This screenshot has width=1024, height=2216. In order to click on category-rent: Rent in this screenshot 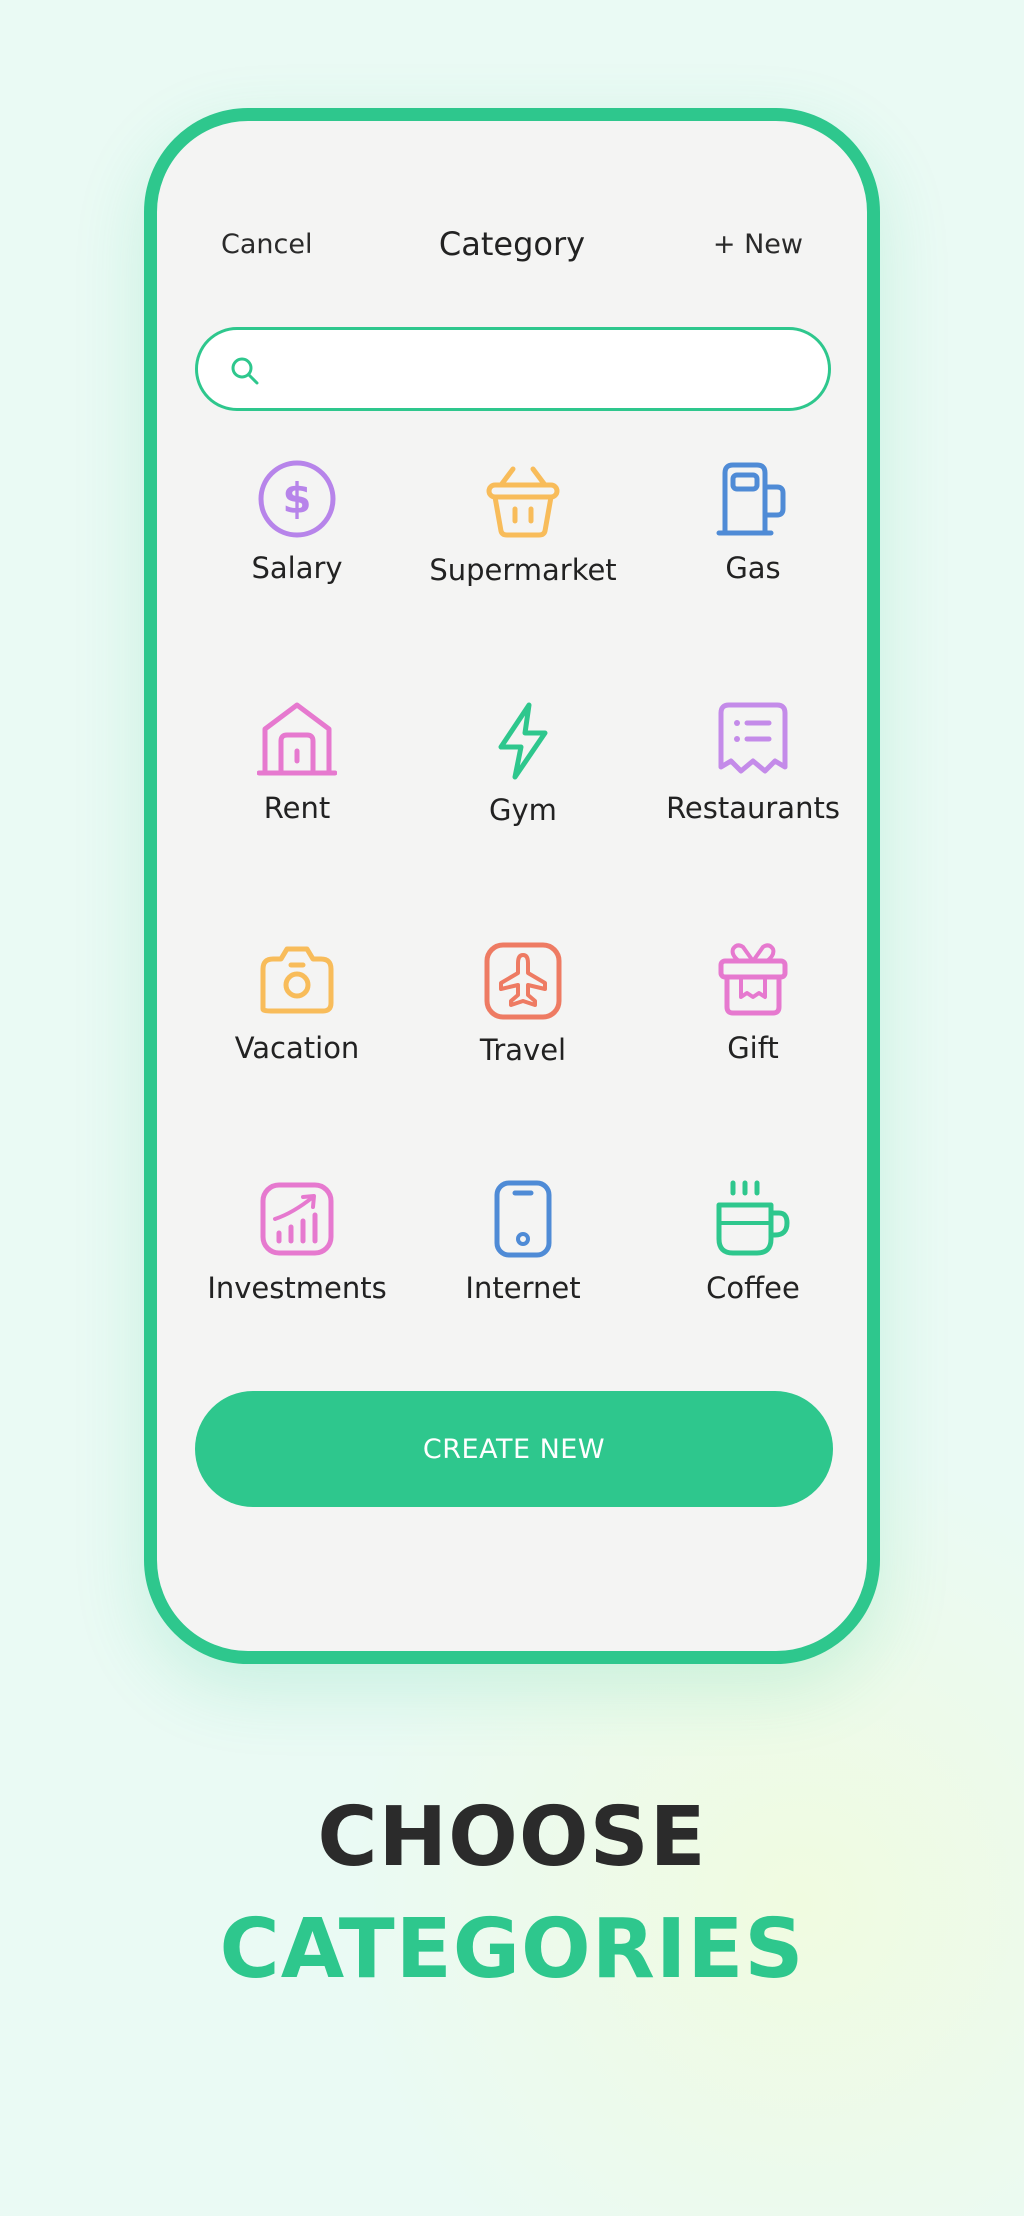, I will do `click(297, 762)`.